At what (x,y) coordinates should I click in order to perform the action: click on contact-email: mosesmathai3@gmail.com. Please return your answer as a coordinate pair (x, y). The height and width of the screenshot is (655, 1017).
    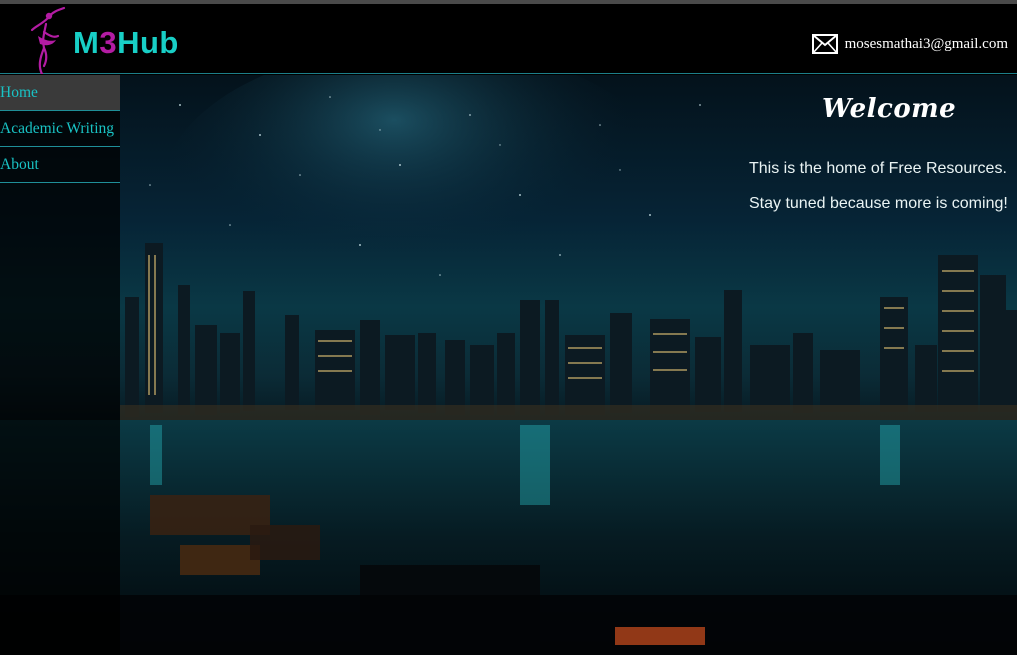
    Looking at the image, I should click on (909, 44).